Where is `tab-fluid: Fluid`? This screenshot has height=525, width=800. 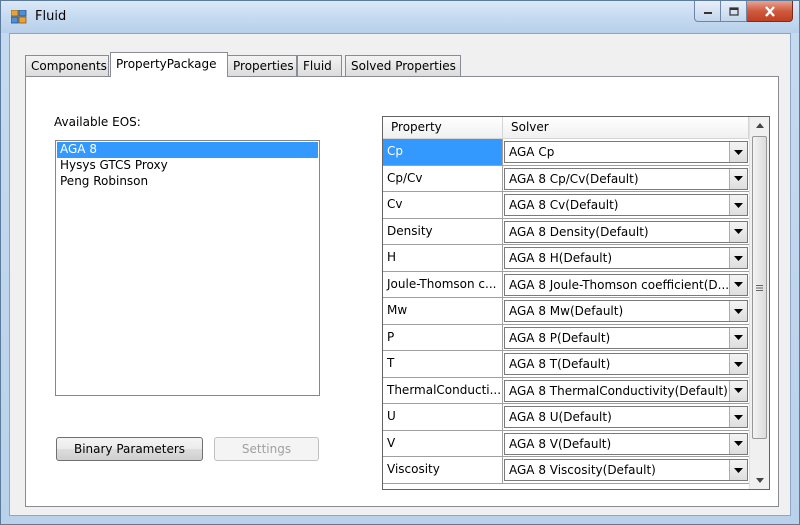
tab-fluid: Fluid is located at coordinates (319, 65).